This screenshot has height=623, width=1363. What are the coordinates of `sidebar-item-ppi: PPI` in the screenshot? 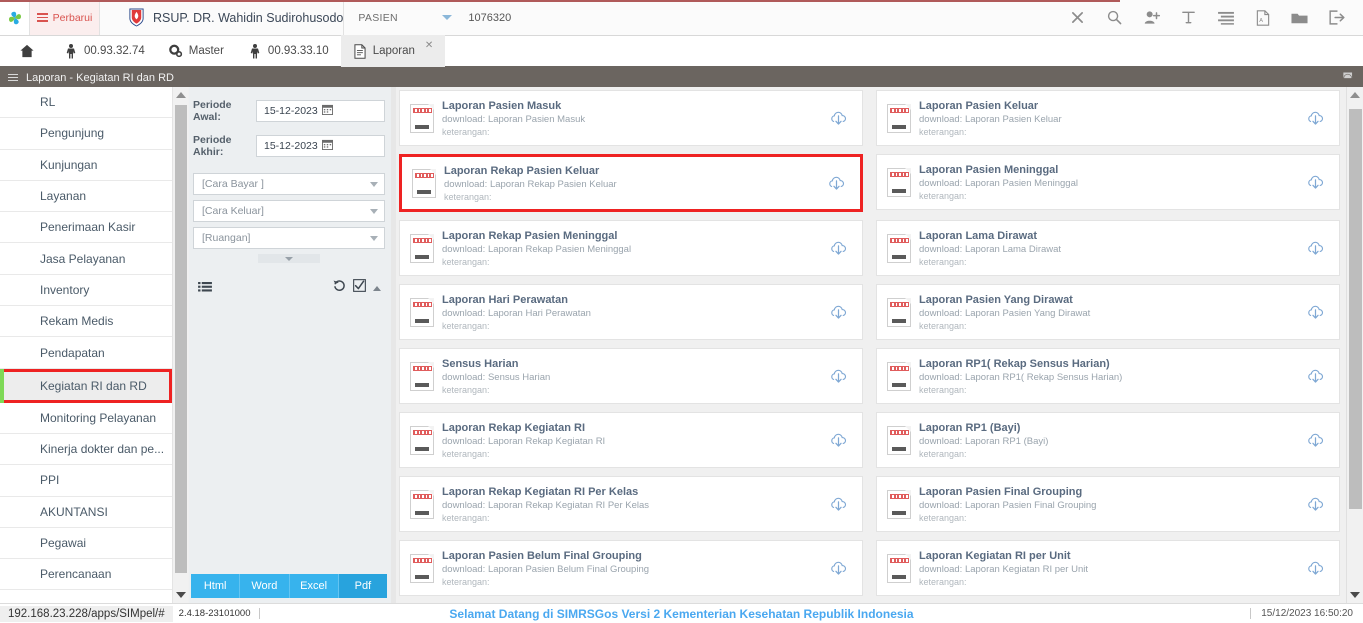 It's located at (86, 481).